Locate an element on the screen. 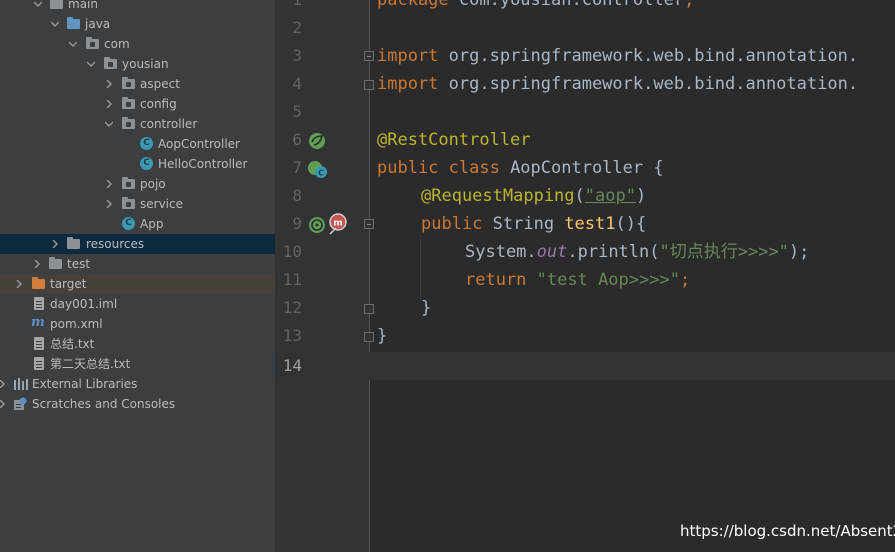  tree-item-target: target is located at coordinates (137, 284).